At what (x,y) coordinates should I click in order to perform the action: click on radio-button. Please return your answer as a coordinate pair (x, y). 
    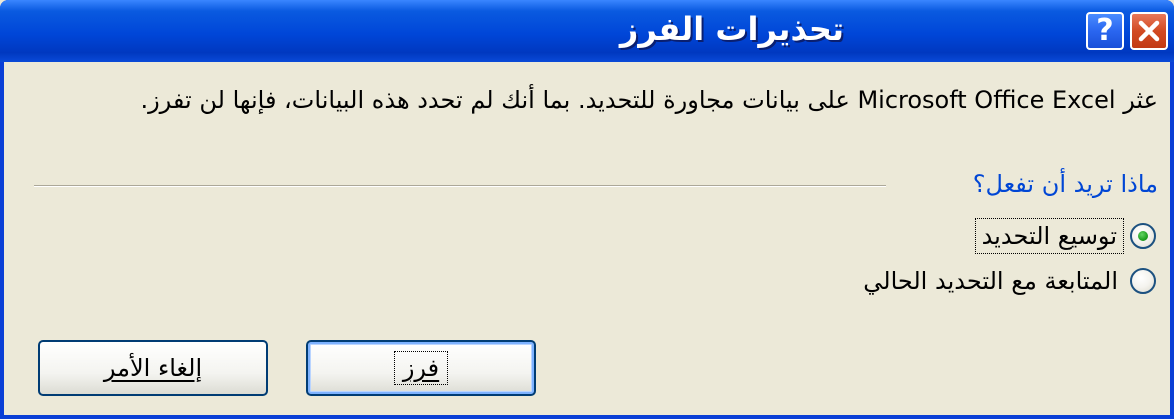
    Looking at the image, I should click on (1143, 281).